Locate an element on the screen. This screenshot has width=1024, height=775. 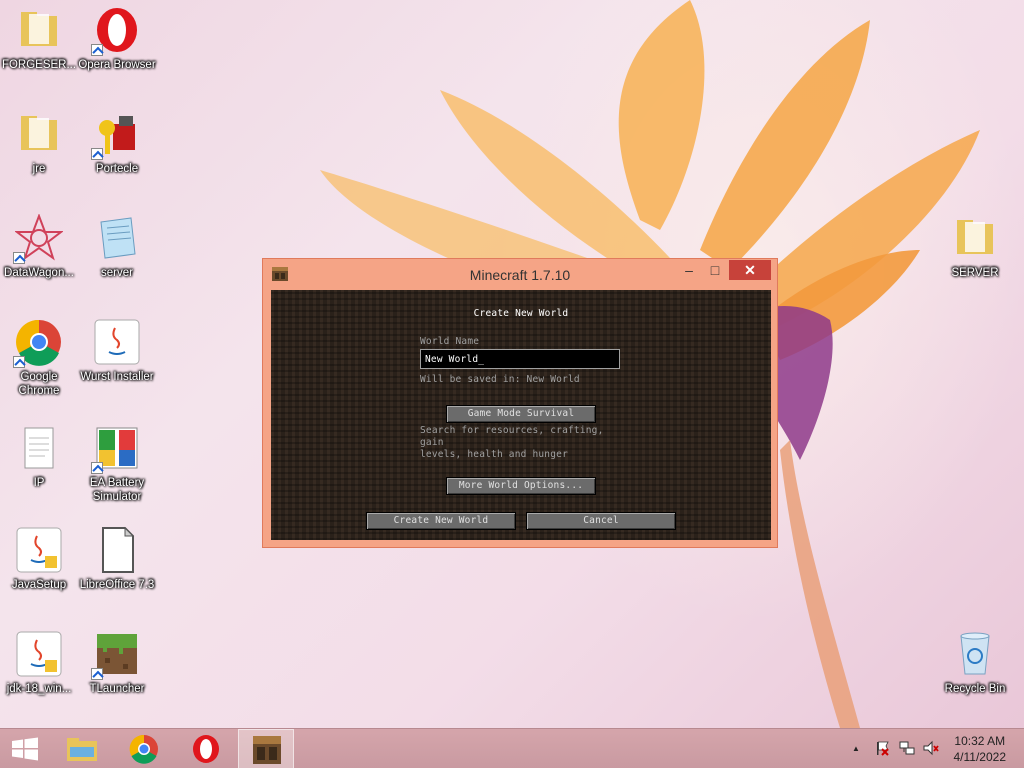
portecle-icon is located at coordinates (116, 135).